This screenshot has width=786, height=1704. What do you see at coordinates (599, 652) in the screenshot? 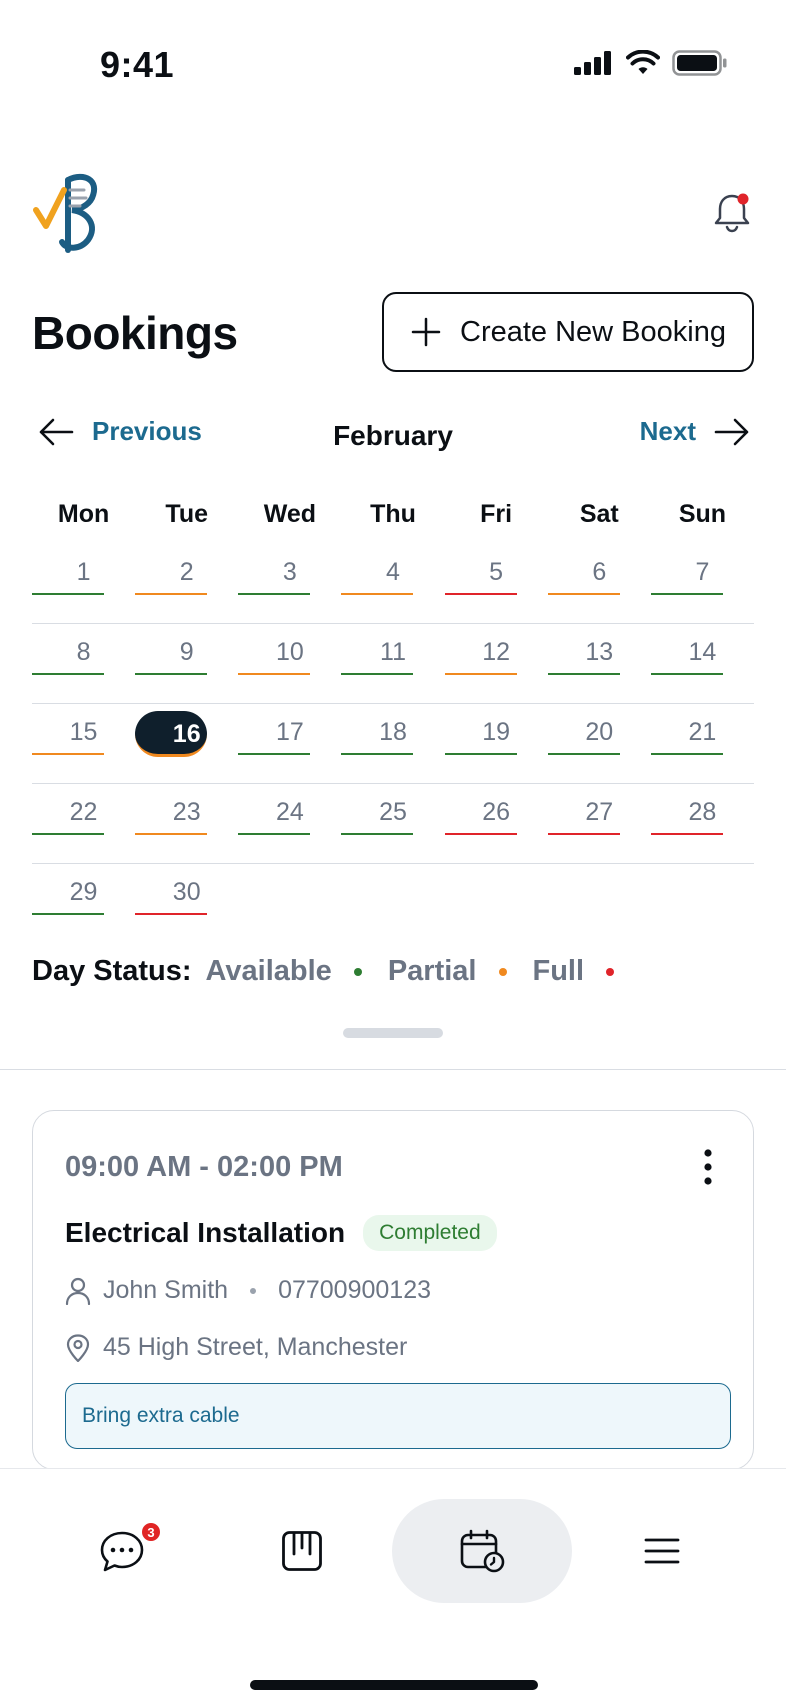
I see `day-number: 13` at bounding box center [599, 652].